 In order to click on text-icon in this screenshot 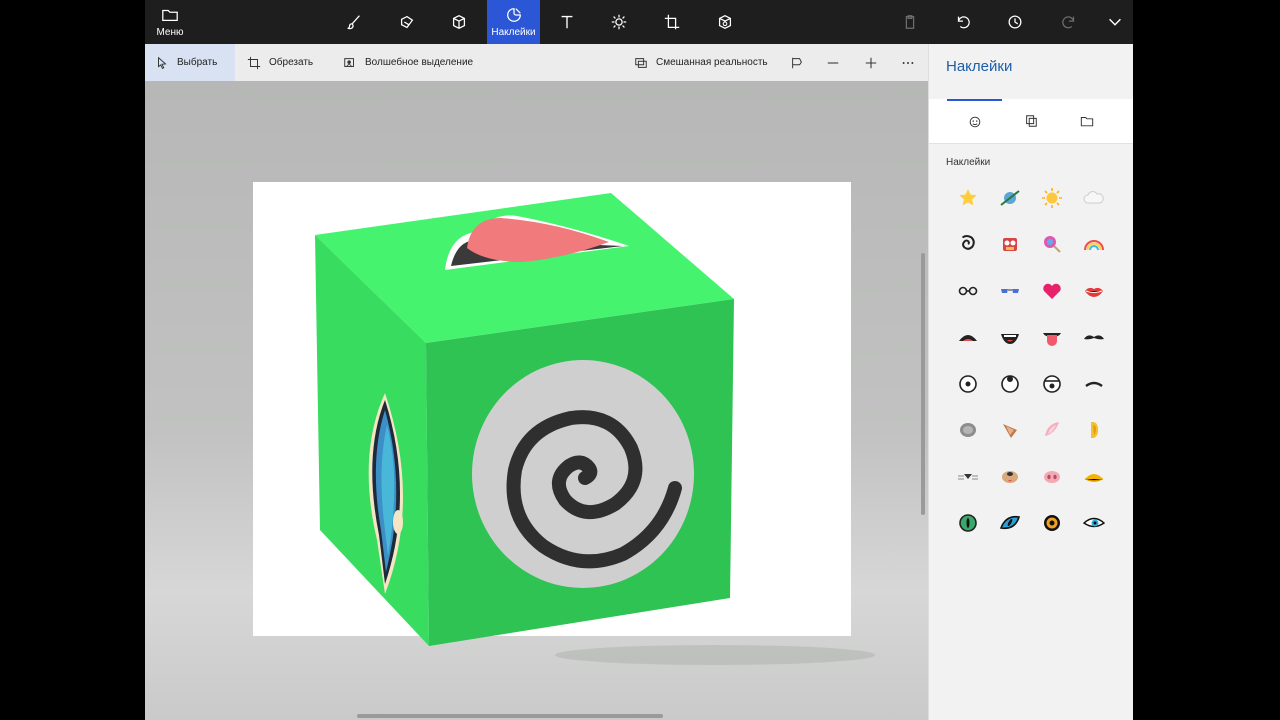, I will do `click(567, 22)`.